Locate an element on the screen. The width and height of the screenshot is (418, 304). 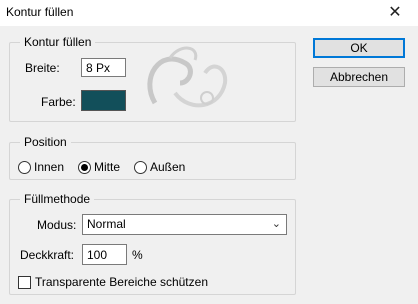
width-label: Breite: is located at coordinates (42, 68).